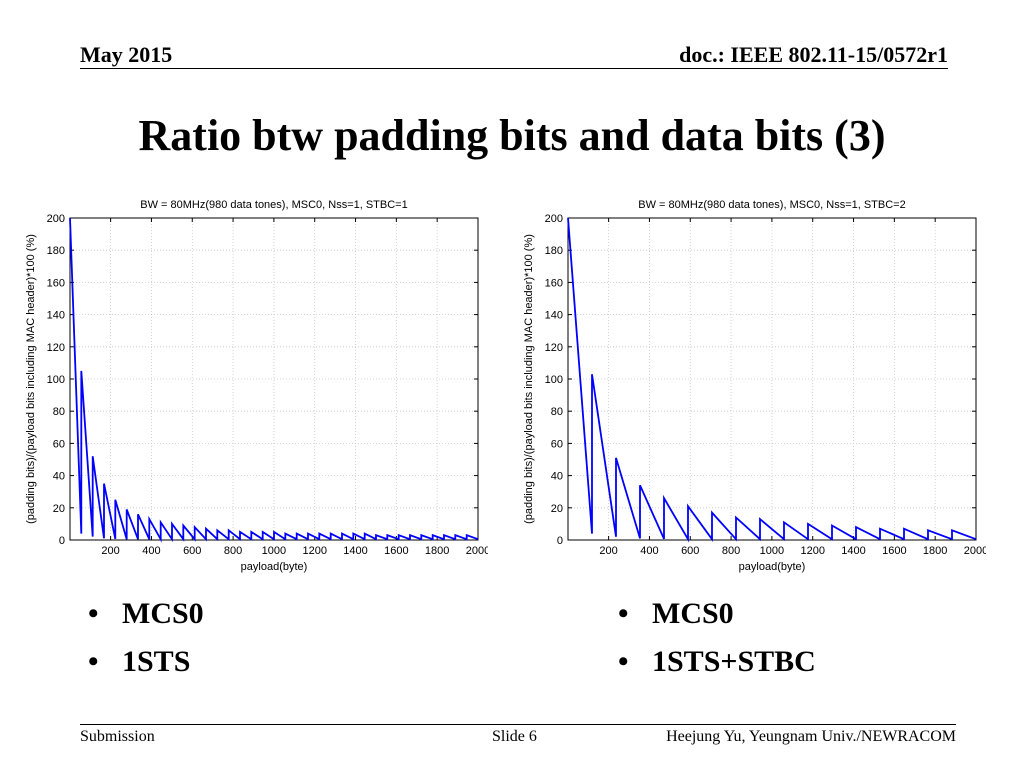 Image resolution: width=1024 pixels, height=768 pixels. I want to click on bullet-list-right: • MCS0 • 1STS+STBC, so click(717, 638).